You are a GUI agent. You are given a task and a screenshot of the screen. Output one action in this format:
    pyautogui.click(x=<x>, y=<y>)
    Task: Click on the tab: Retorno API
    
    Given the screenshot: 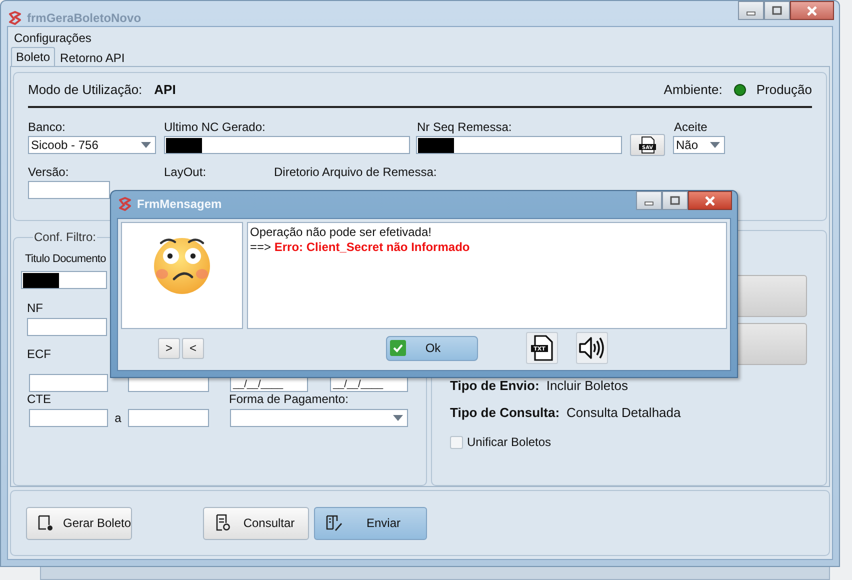 What is the action you would take?
    pyautogui.click(x=92, y=57)
    